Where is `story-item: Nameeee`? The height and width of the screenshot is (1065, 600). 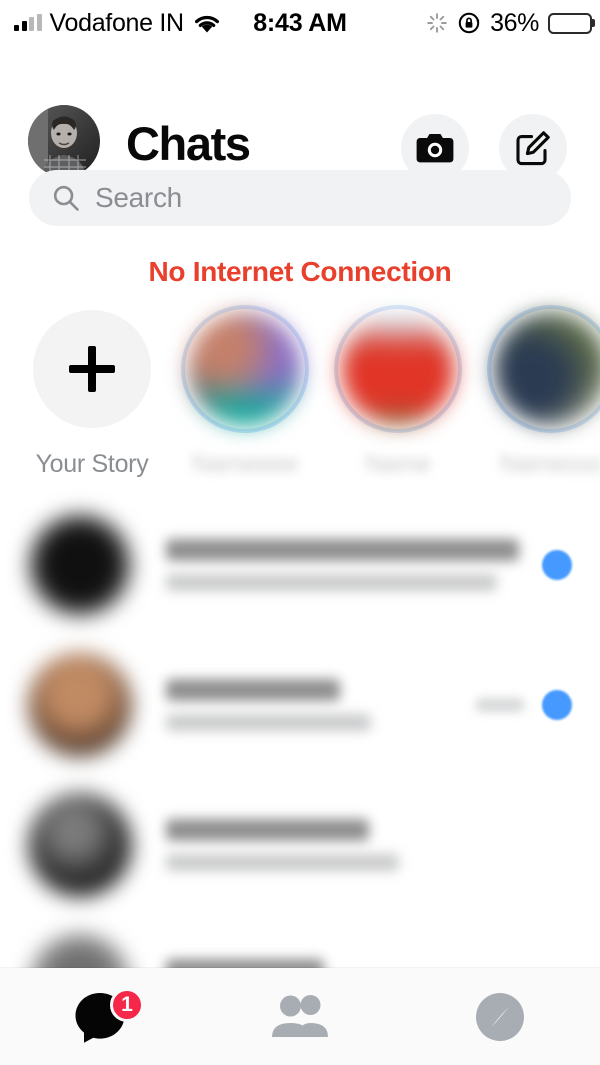
story-item: Nameeee is located at coordinates (245, 392).